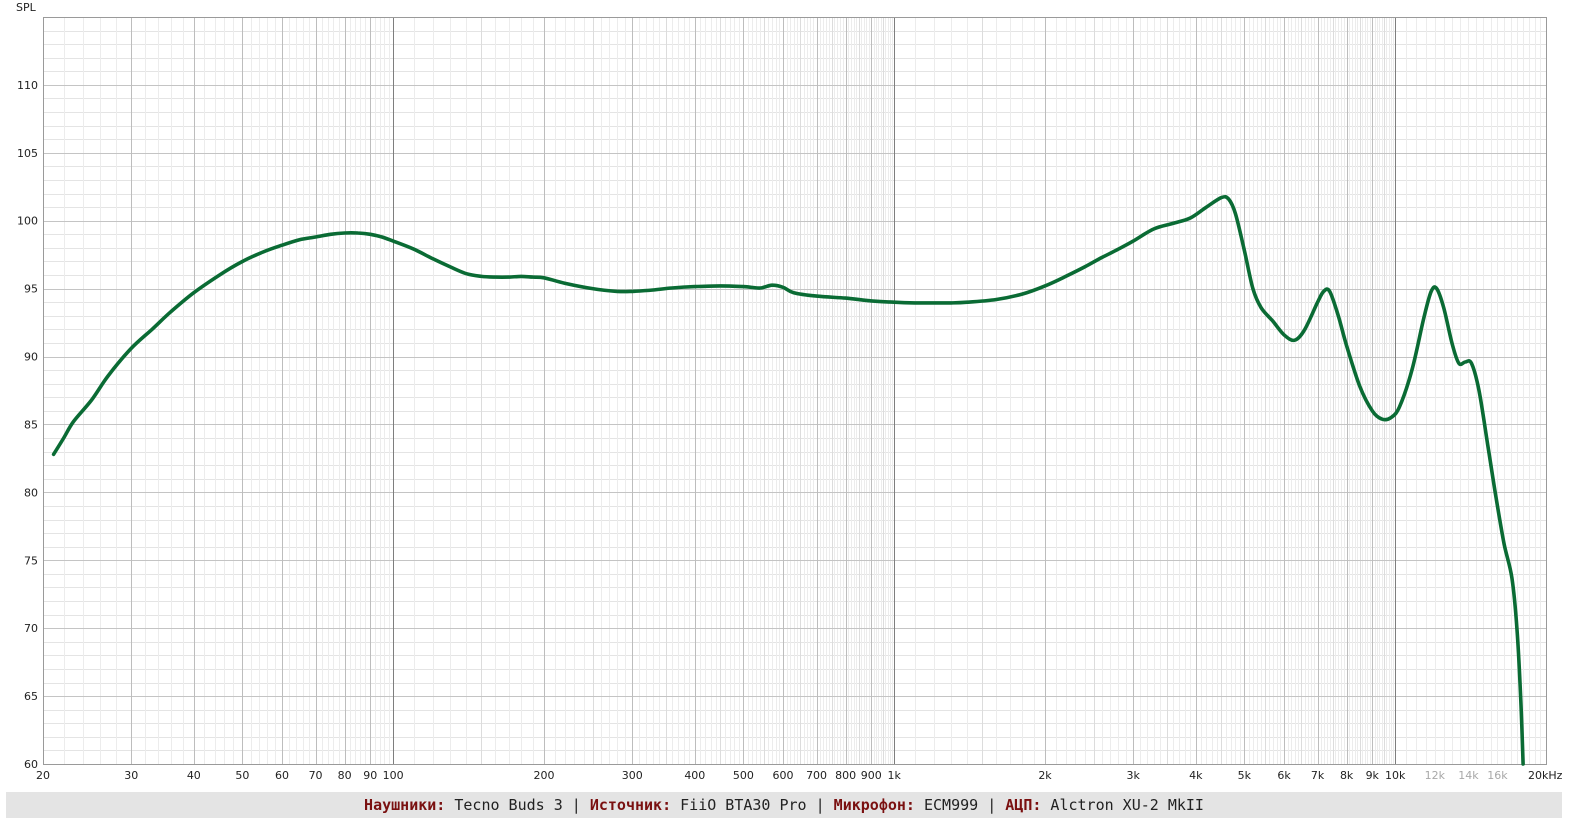  Describe the element at coordinates (1468, 775) in the screenshot. I see `x-tick-label: 14k` at that location.